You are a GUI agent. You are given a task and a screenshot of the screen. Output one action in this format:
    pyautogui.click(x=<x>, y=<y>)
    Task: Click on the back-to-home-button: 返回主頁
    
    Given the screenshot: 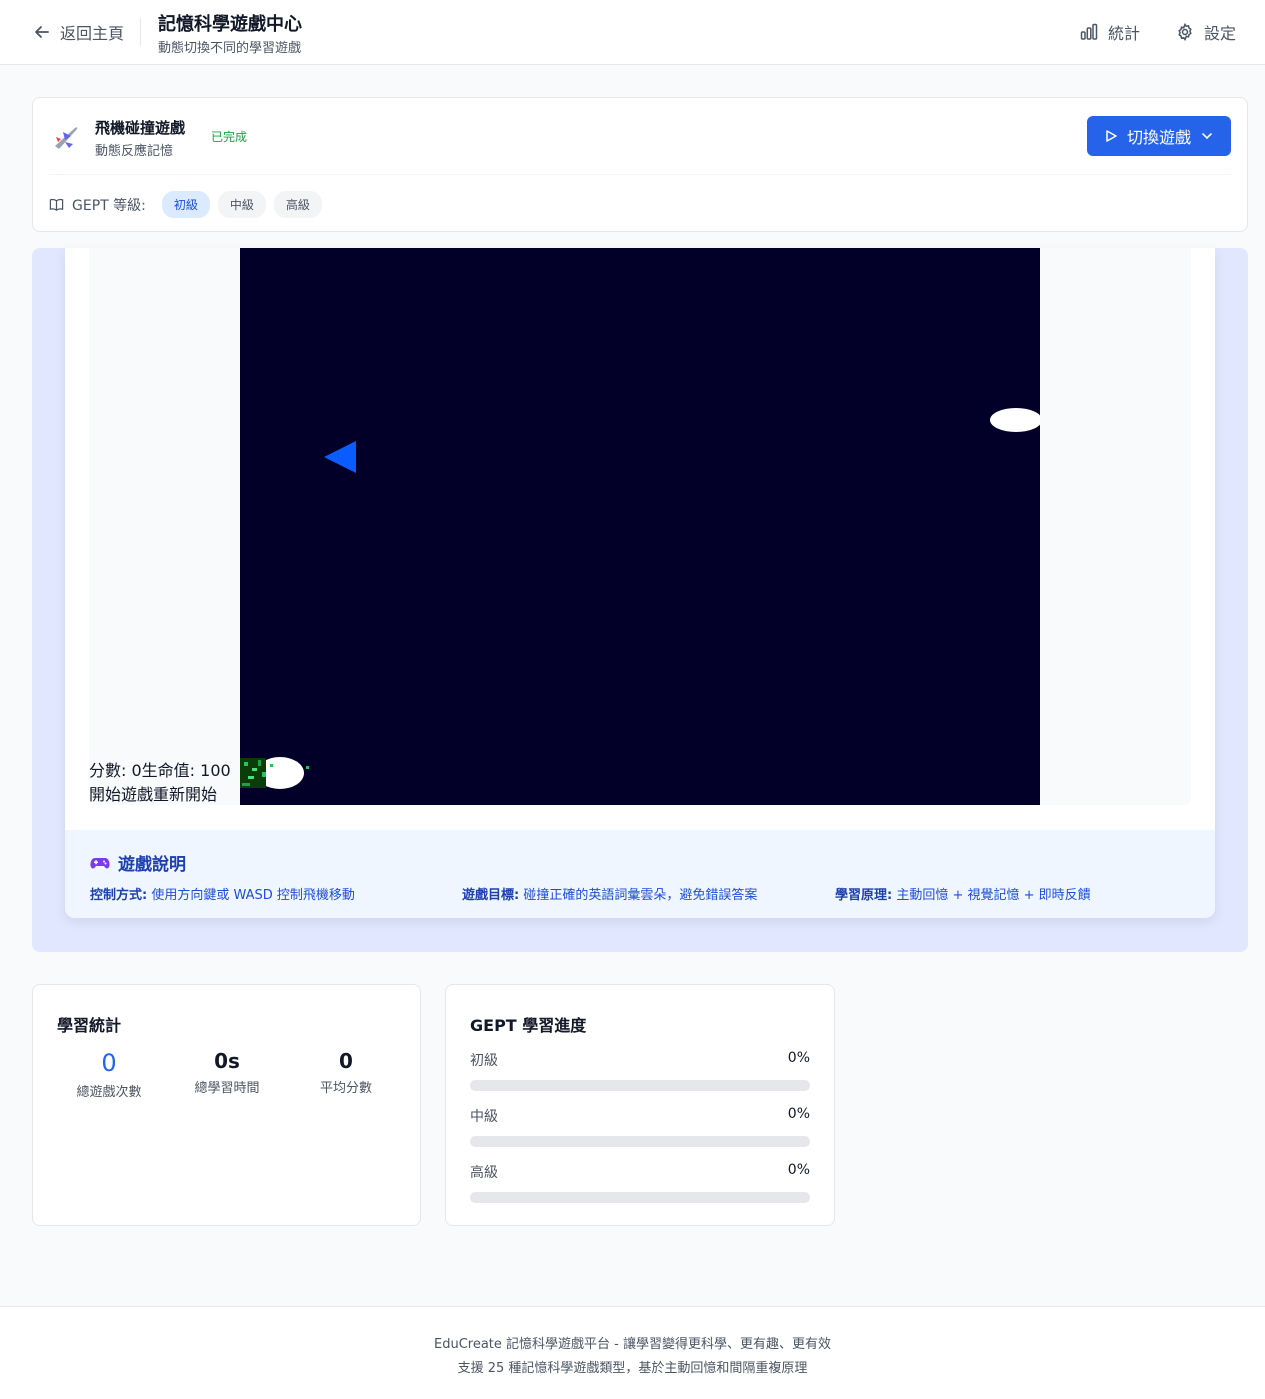 What is the action you would take?
    pyautogui.click(x=78, y=32)
    